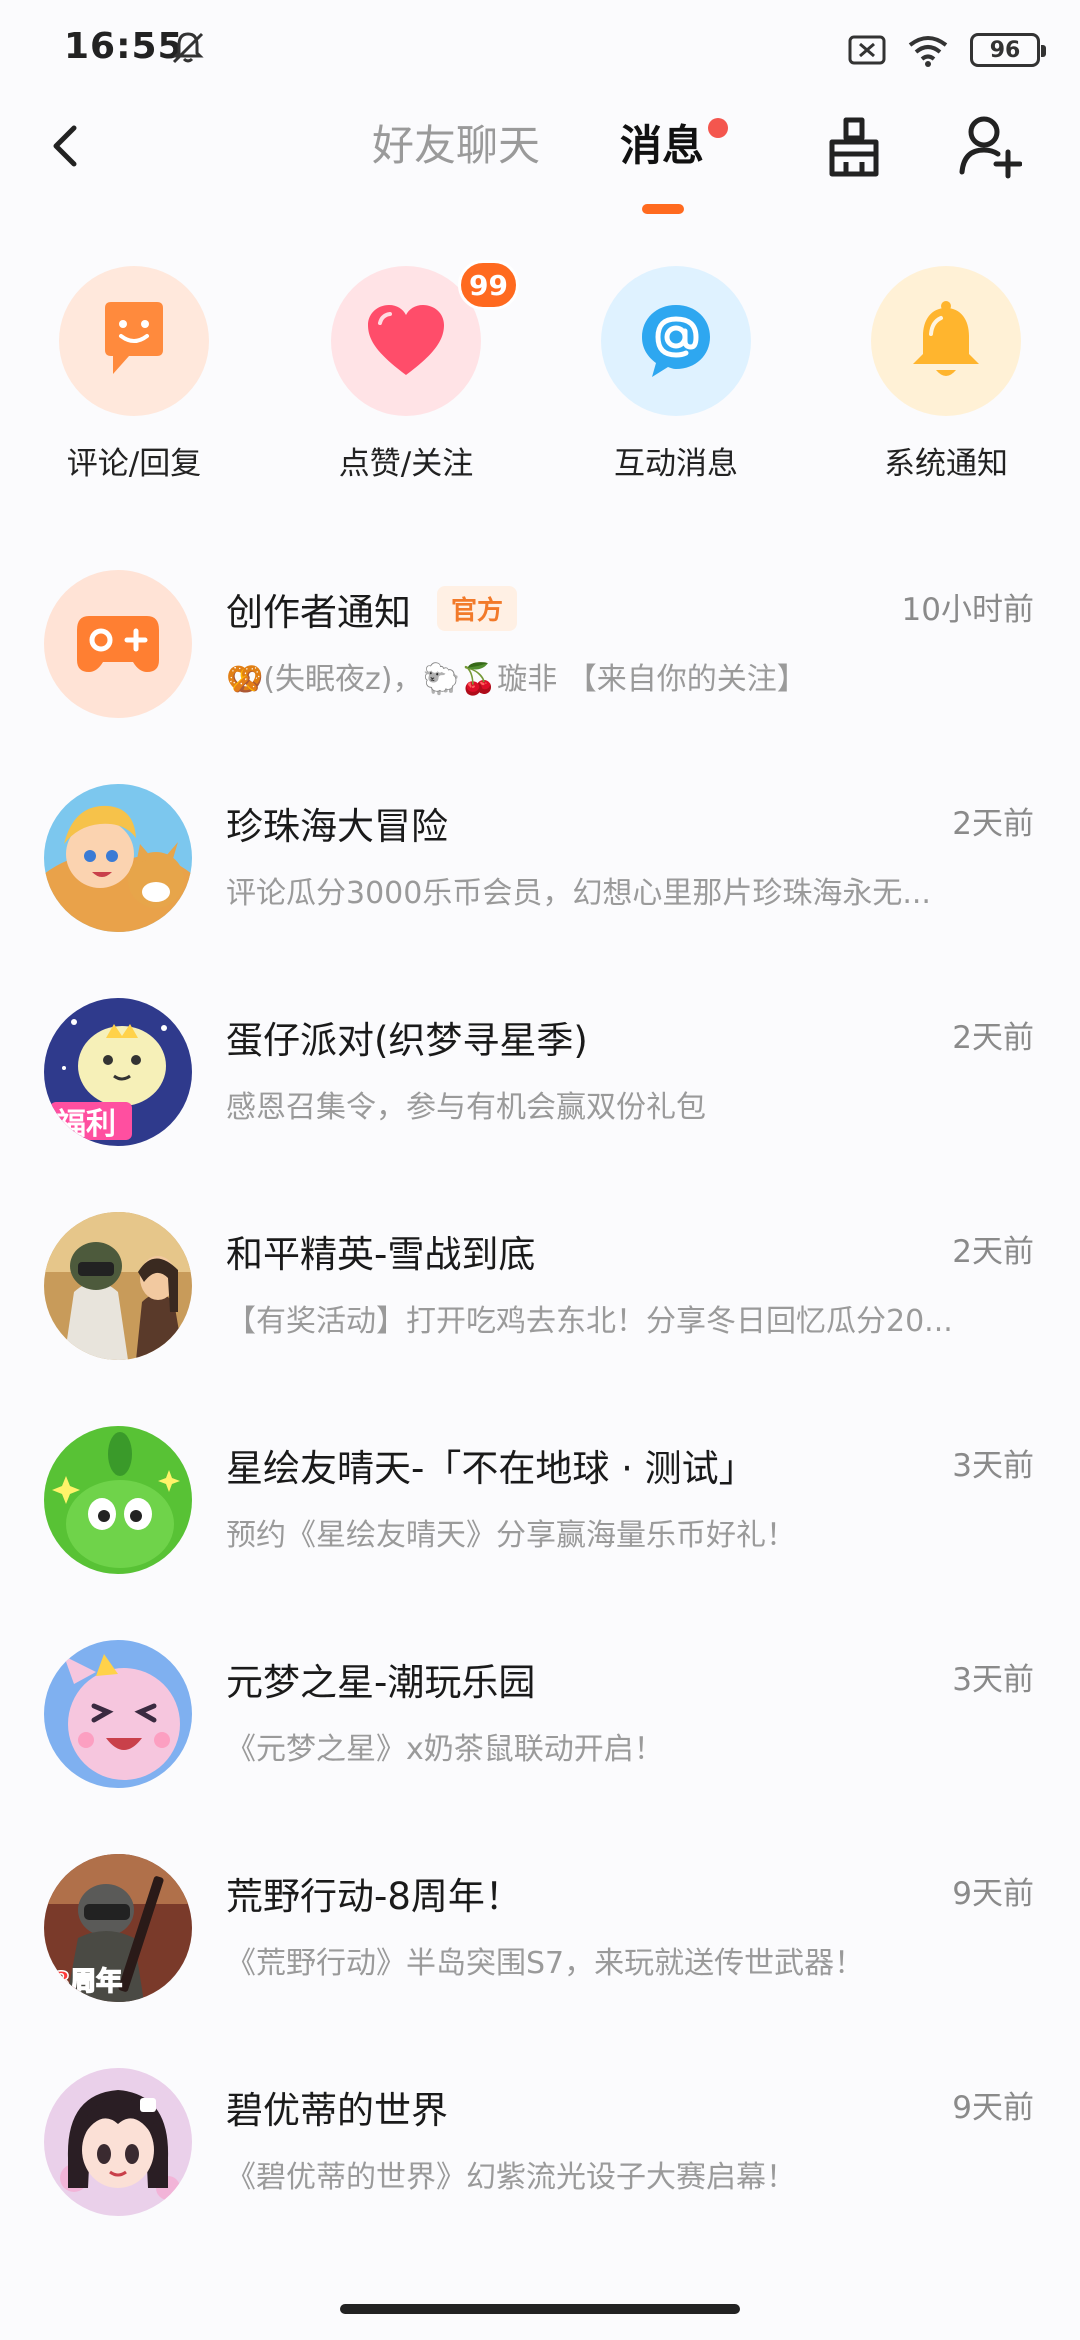 The height and width of the screenshot is (2340, 1080). What do you see at coordinates (337, 2110) in the screenshot?
I see `message-title: 碧优蒂的世界` at bounding box center [337, 2110].